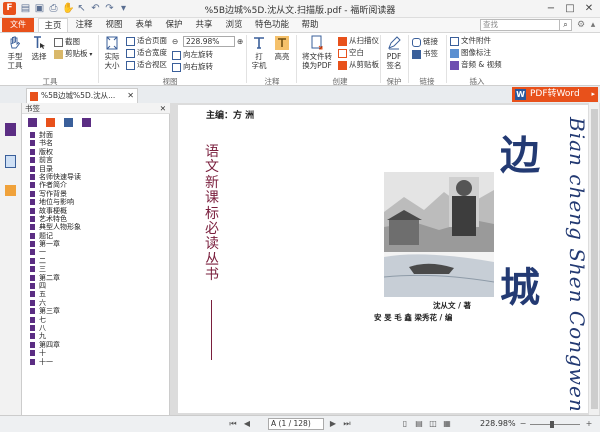  What do you see at coordinates (94, 160) in the screenshot?
I see `bookmark-item: 前言` at bounding box center [94, 160].